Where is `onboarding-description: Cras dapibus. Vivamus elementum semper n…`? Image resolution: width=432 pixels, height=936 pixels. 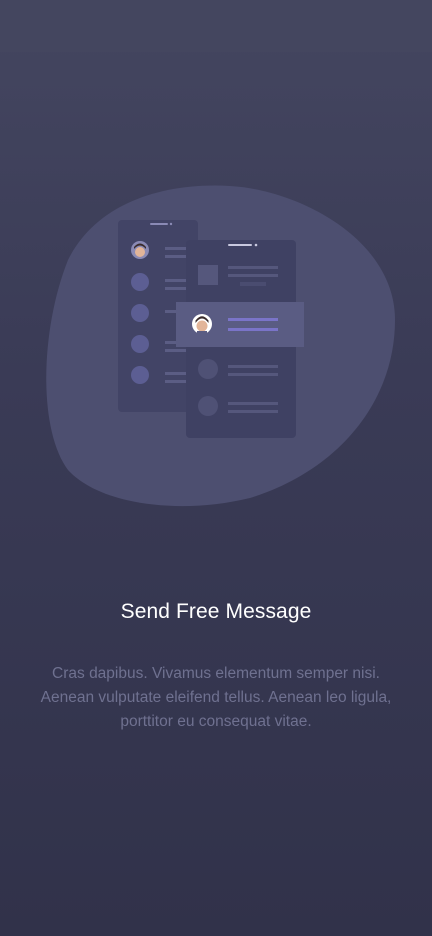
onboarding-description: Cras dapibus. Vivamus elementum semper n… is located at coordinates (216, 697).